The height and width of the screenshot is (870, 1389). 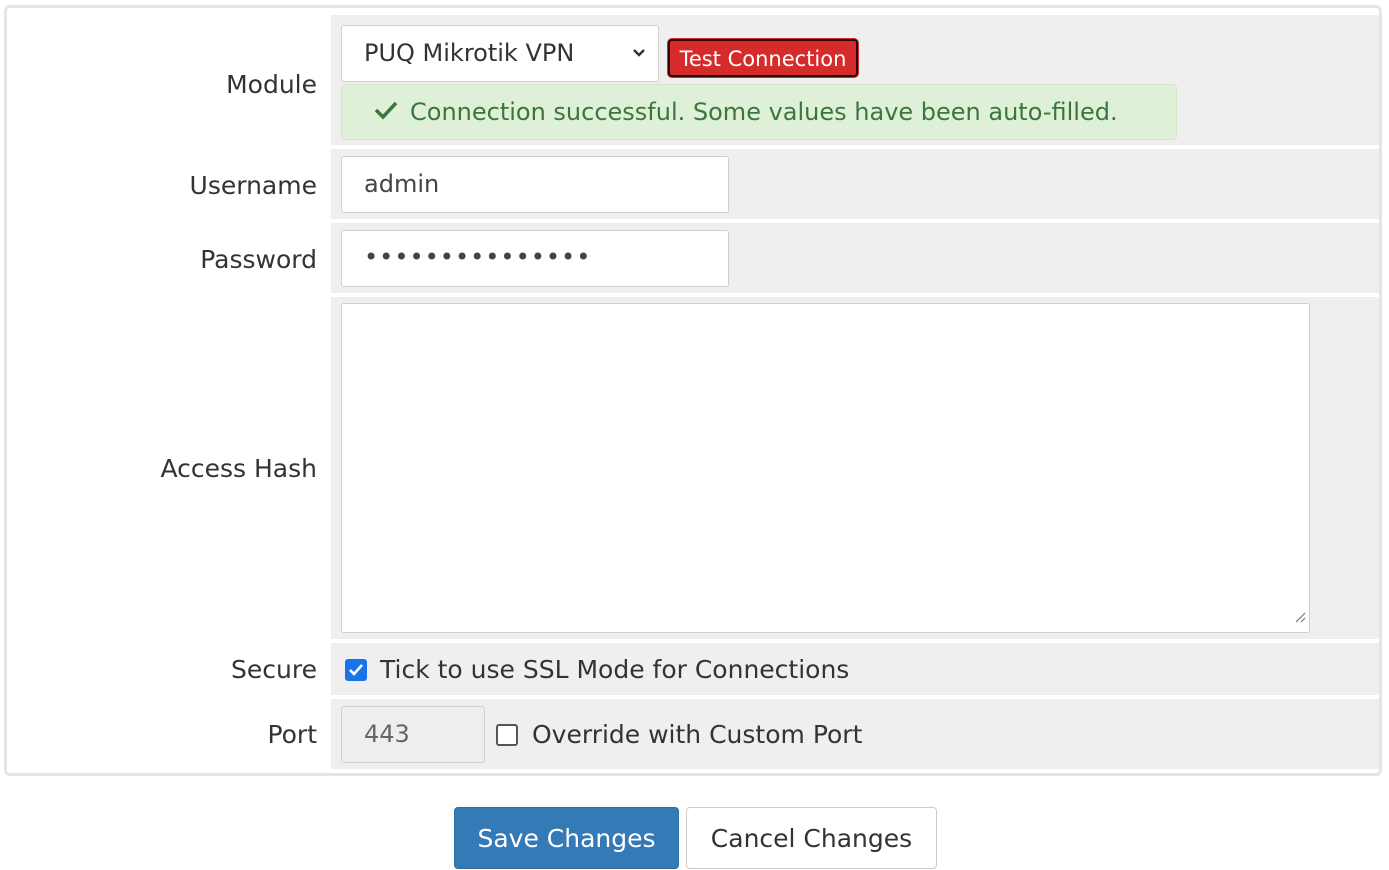 What do you see at coordinates (535, 184) in the screenshot?
I see `username-input: admin` at bounding box center [535, 184].